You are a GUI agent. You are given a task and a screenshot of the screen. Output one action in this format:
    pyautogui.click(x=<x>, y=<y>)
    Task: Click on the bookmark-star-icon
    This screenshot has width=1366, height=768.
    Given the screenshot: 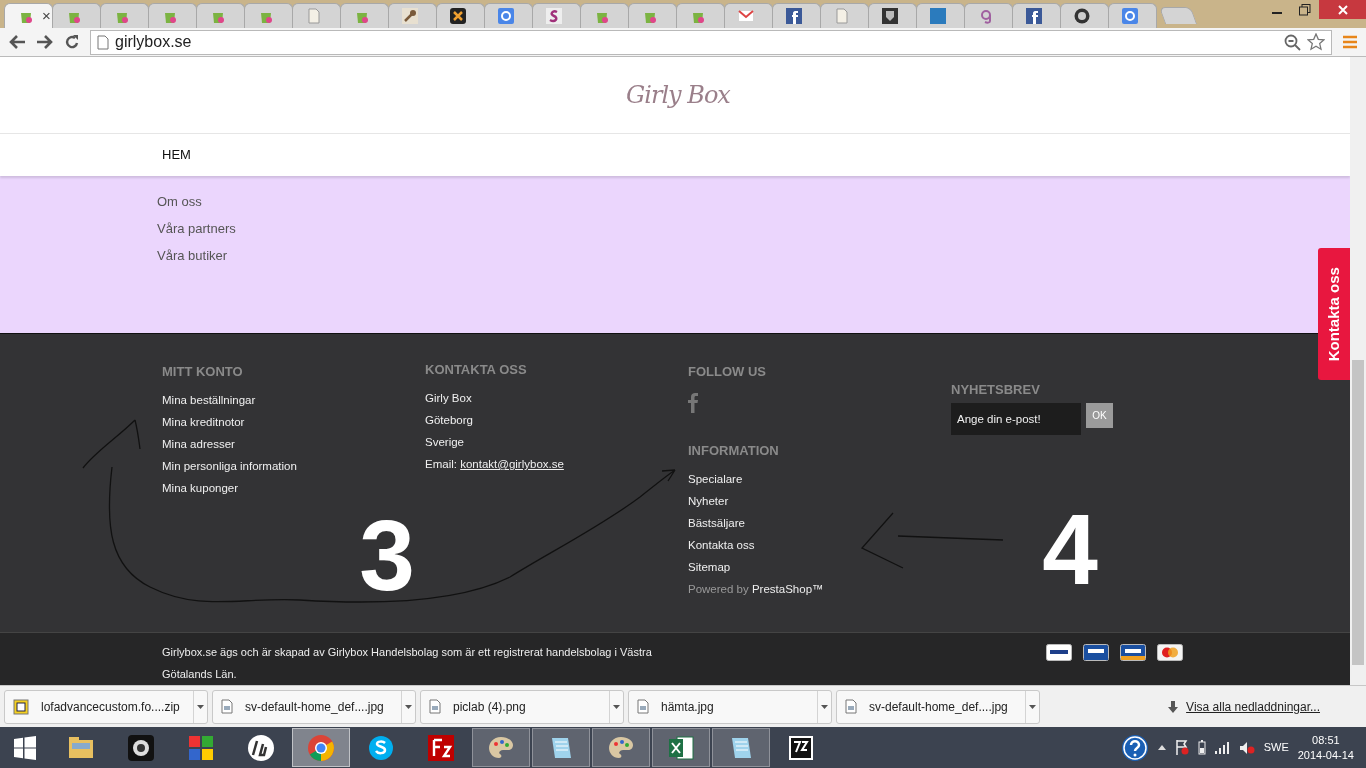 What is the action you would take?
    pyautogui.click(x=1316, y=42)
    